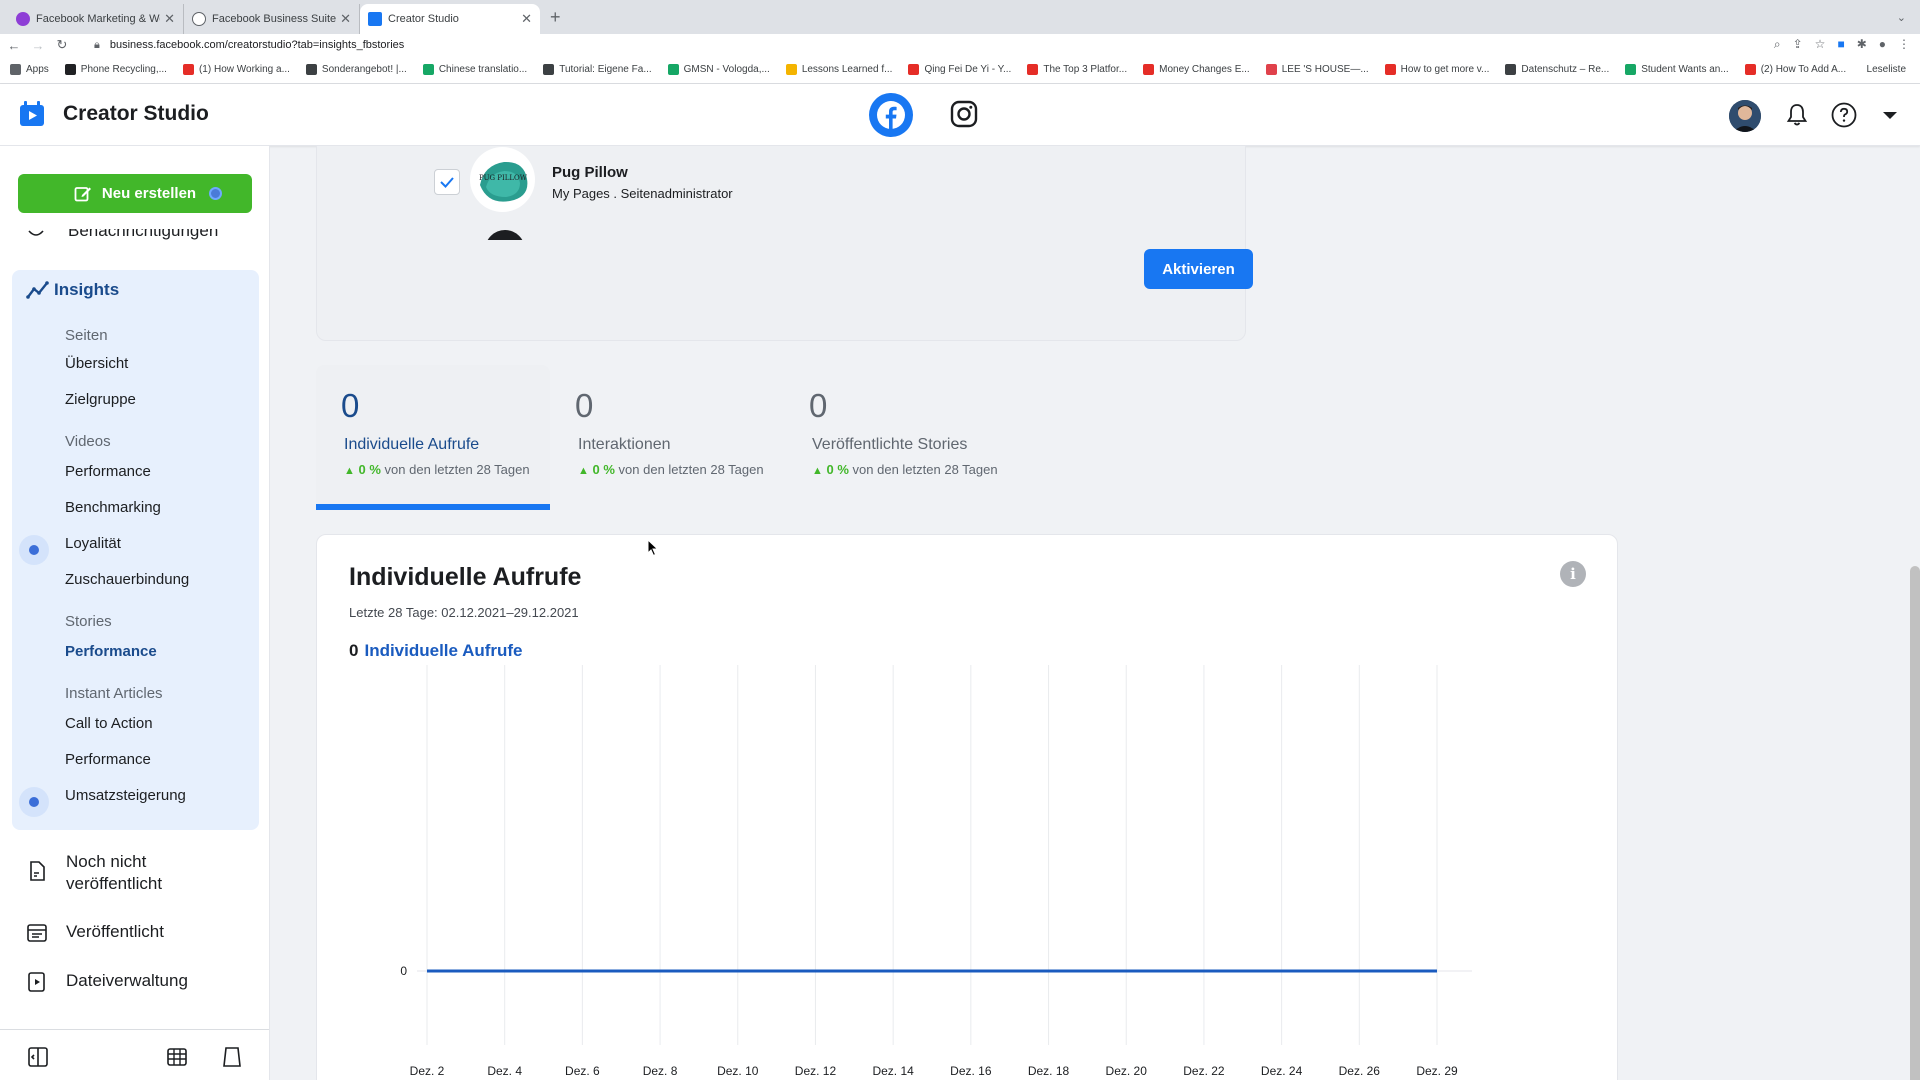 The image size is (1920, 1080). I want to click on x-tick-label: Dez. 14, so click(893, 1071).